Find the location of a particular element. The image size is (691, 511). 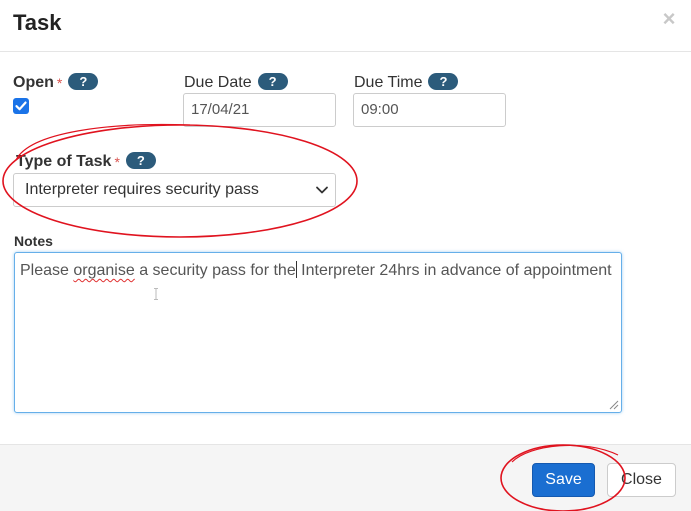

notes-misspelled-word: organise is located at coordinates (104, 270).